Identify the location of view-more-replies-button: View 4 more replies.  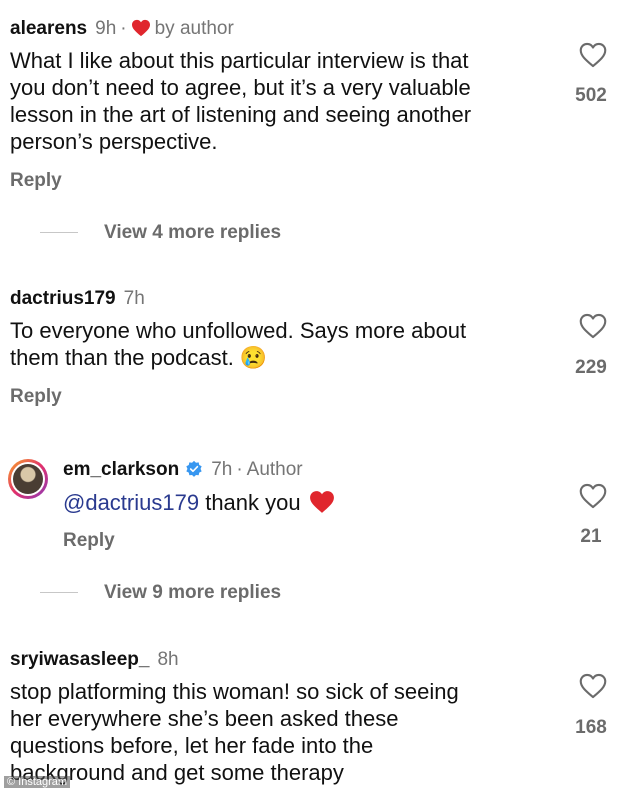
(161, 233).